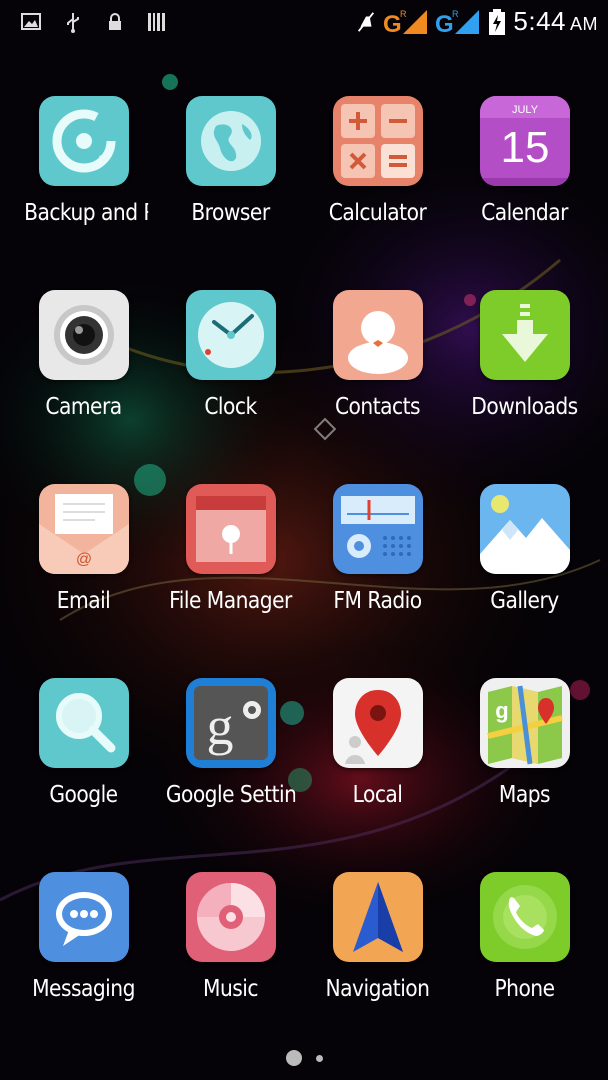 The width and height of the screenshot is (608, 1080). Describe the element at coordinates (377, 529) in the screenshot. I see `radio-icon` at that location.